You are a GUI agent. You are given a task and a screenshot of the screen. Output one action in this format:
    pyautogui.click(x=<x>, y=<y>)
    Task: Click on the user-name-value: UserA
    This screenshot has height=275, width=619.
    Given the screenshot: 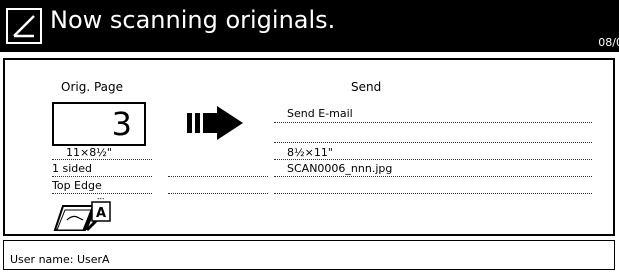 What is the action you would take?
    pyautogui.click(x=93, y=259)
    